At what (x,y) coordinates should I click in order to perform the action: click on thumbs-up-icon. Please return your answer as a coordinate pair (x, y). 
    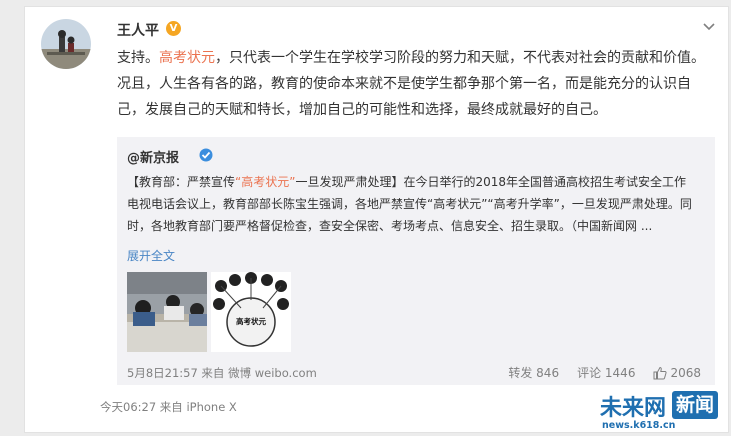
    Looking at the image, I should click on (660, 372).